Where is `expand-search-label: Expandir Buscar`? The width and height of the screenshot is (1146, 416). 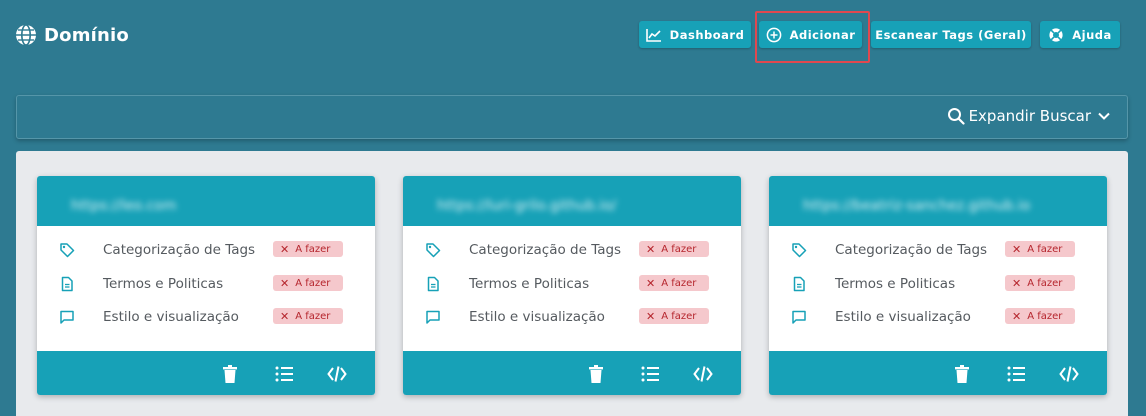
expand-search-label: Expandir Buscar is located at coordinates (1029, 116).